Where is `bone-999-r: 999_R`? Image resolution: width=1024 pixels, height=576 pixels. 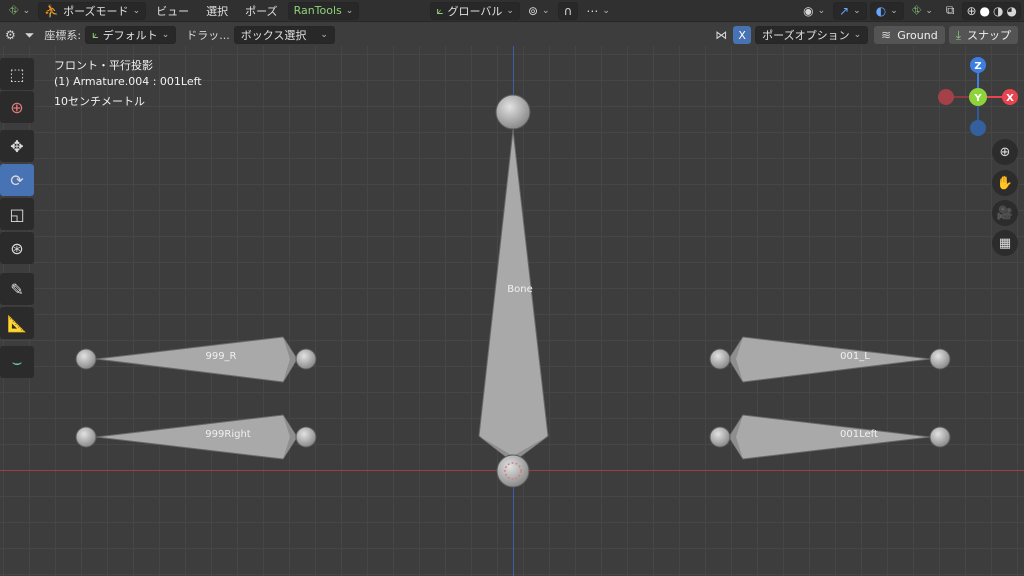
bone-999-r: 999_R is located at coordinates (196, 359).